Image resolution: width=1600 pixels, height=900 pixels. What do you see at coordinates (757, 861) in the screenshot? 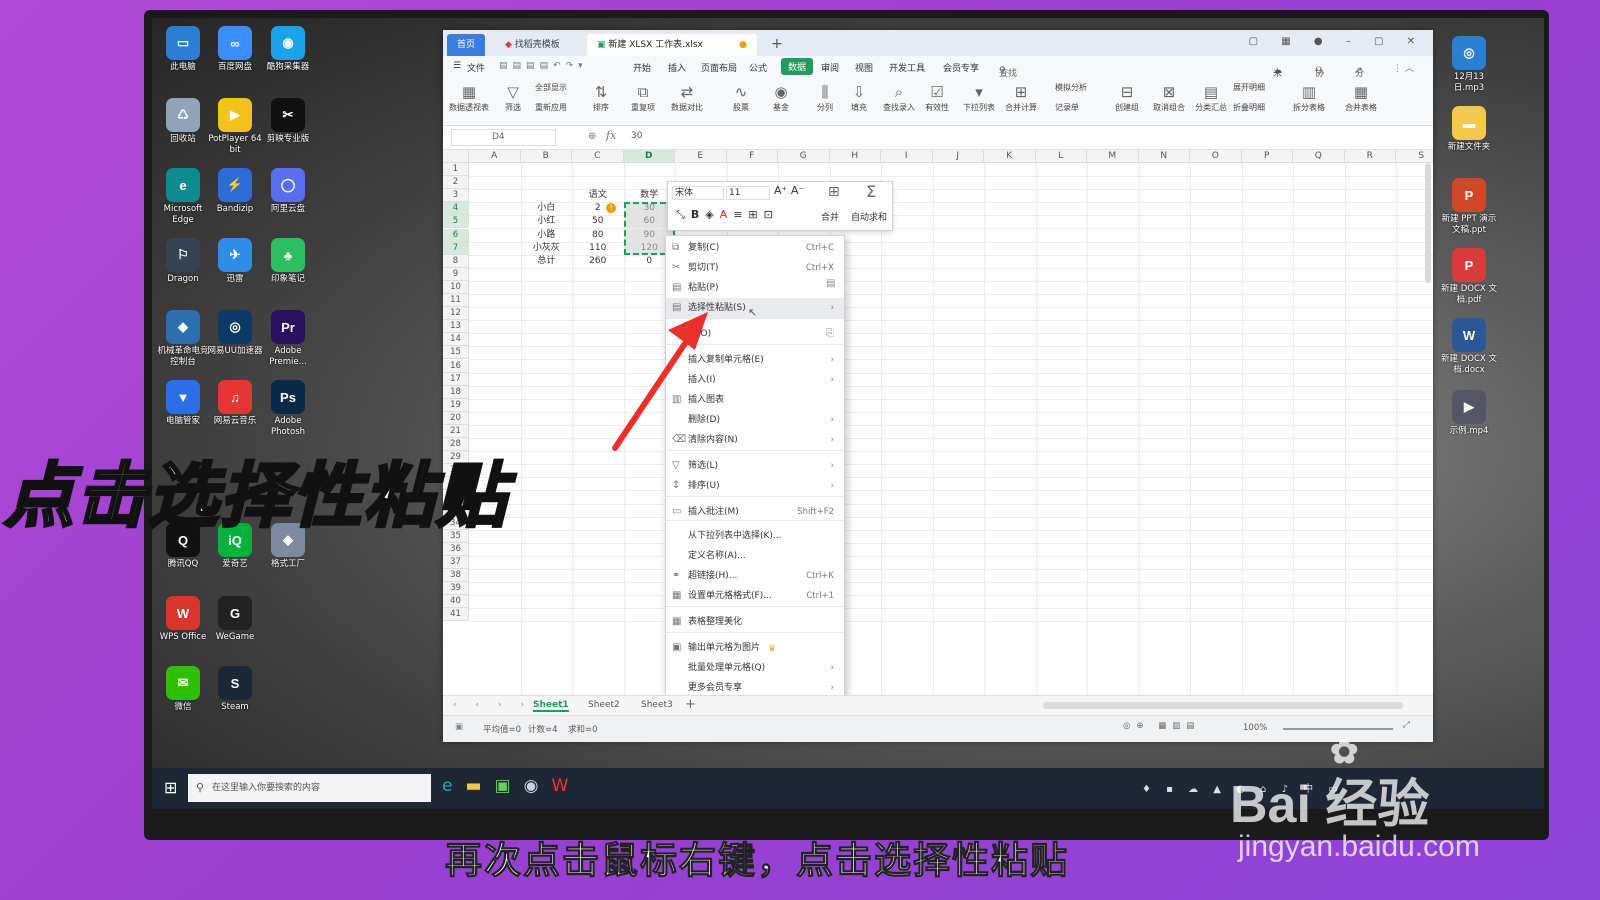
I see `subtitle-caption: 再次点击鼠标右键，点击选择性粘贴` at bounding box center [757, 861].